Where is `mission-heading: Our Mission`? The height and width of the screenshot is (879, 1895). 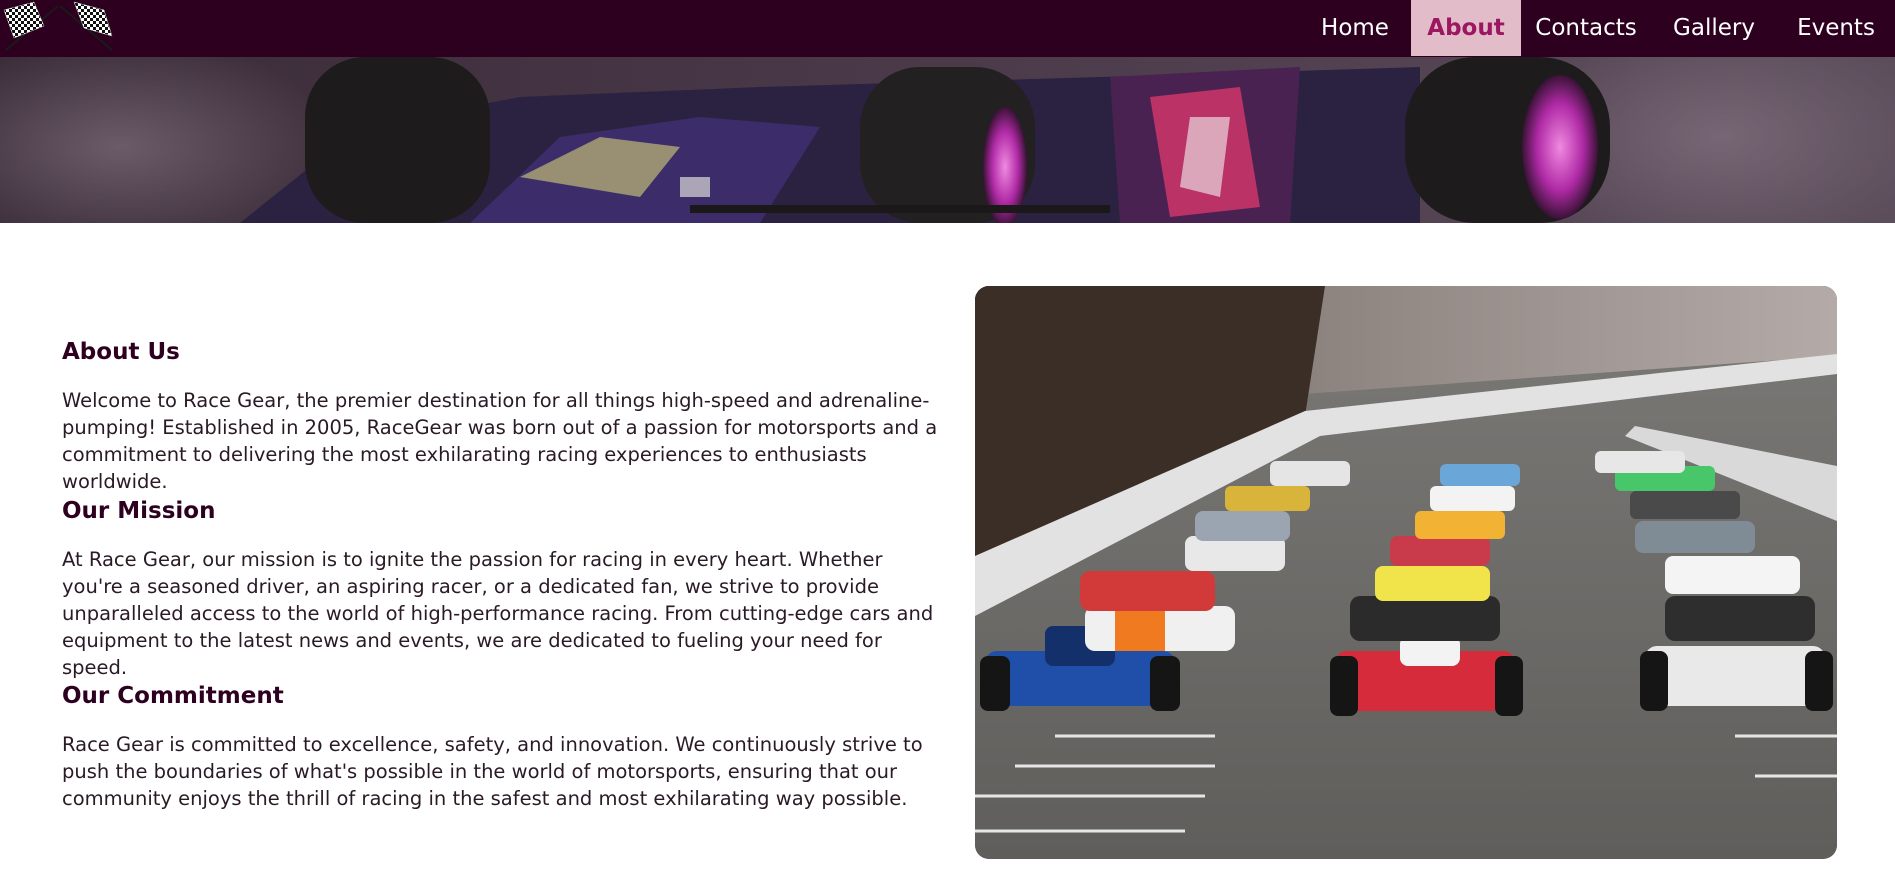 mission-heading: Our Mission is located at coordinates (139, 511).